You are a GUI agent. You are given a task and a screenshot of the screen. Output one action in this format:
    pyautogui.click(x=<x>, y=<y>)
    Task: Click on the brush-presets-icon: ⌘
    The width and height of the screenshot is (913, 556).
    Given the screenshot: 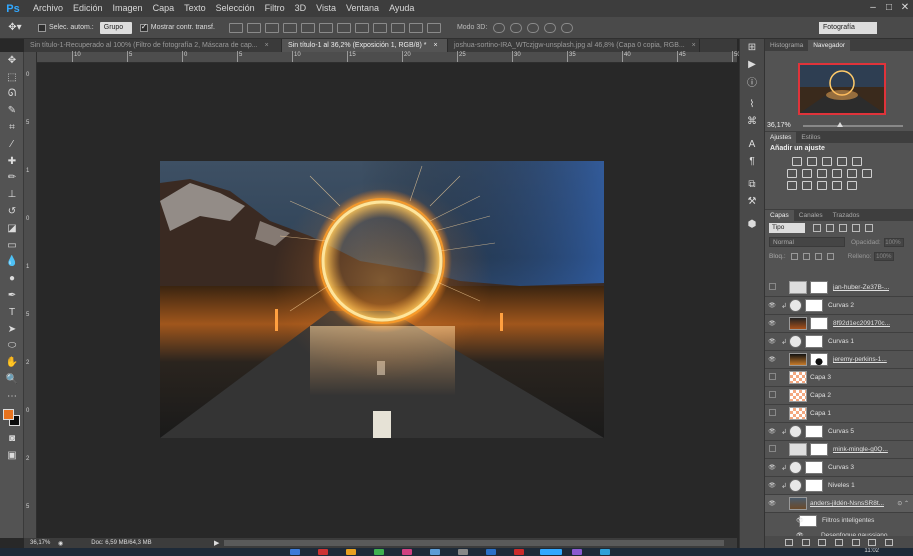 What is the action you would take?
    pyautogui.click(x=752, y=121)
    